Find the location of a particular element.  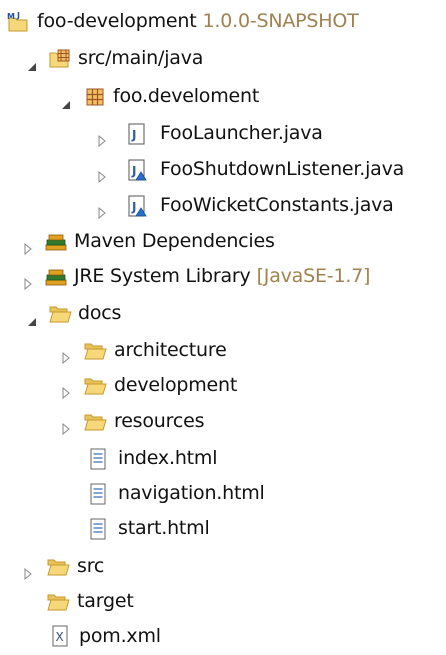

xml-file-icon: X is located at coordinates (60, 636).